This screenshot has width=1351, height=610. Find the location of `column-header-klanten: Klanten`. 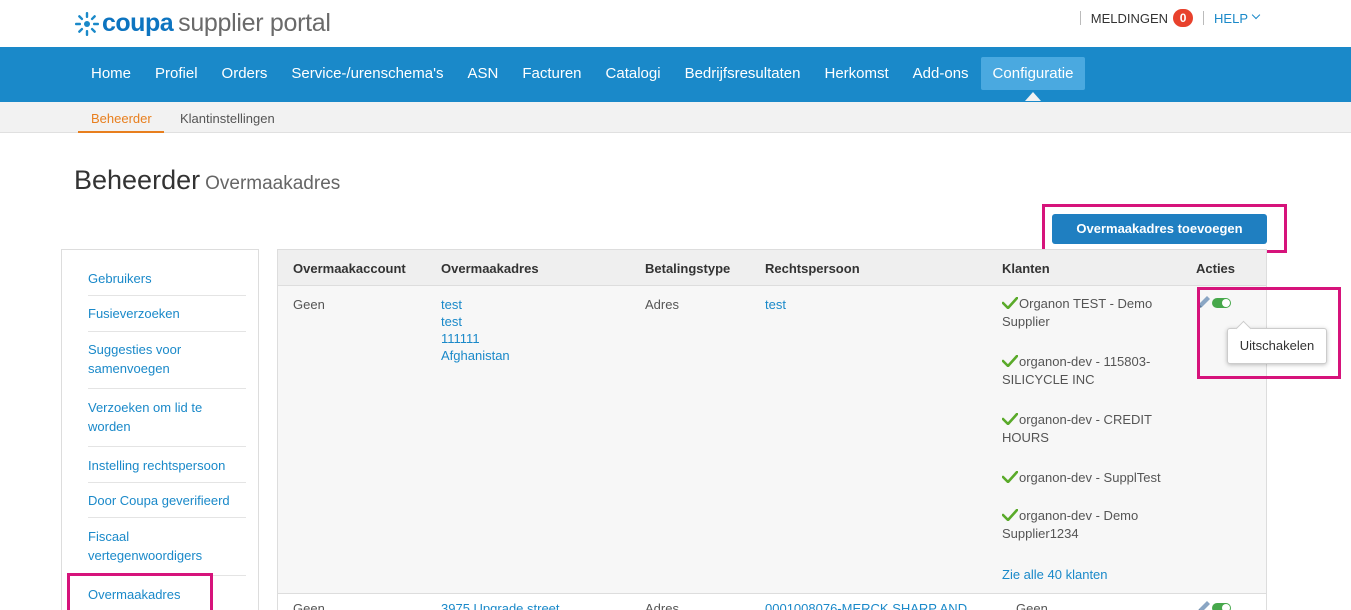

column-header-klanten: Klanten is located at coordinates (1026, 268).